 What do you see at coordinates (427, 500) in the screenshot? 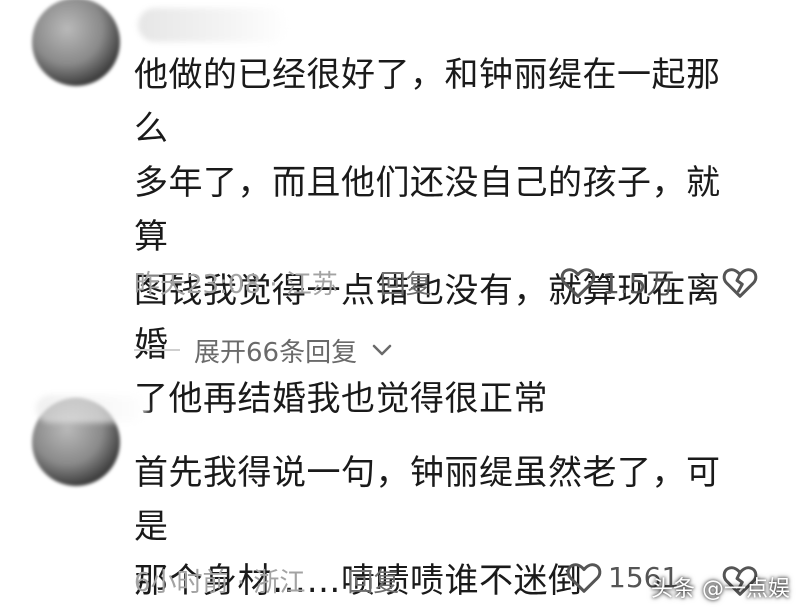
I see `comment-text-line: 首先我得说一句，钟丽缇虽然老了，可是` at bounding box center [427, 500].